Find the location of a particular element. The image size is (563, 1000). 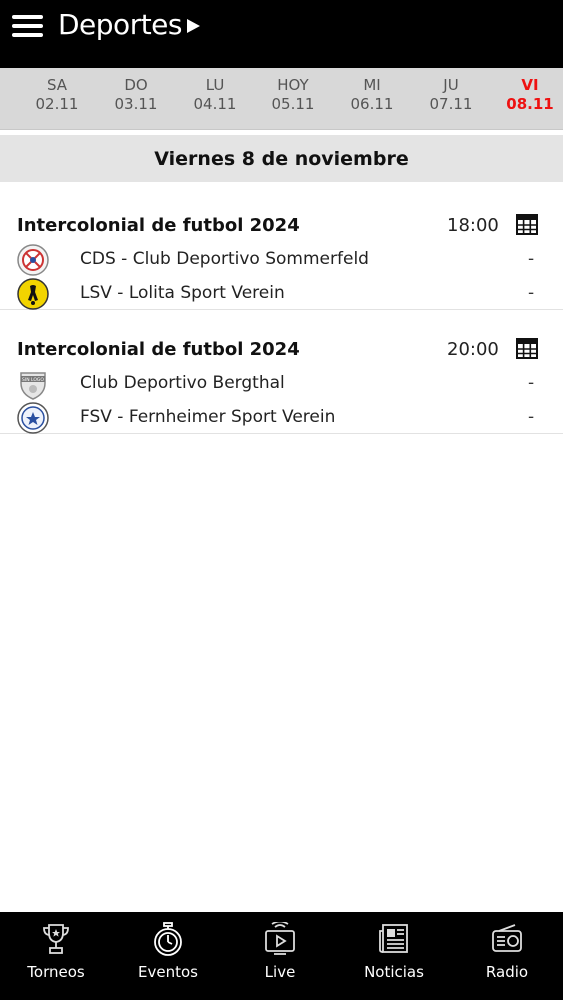

nav-label: Torneos is located at coordinates (56, 972).